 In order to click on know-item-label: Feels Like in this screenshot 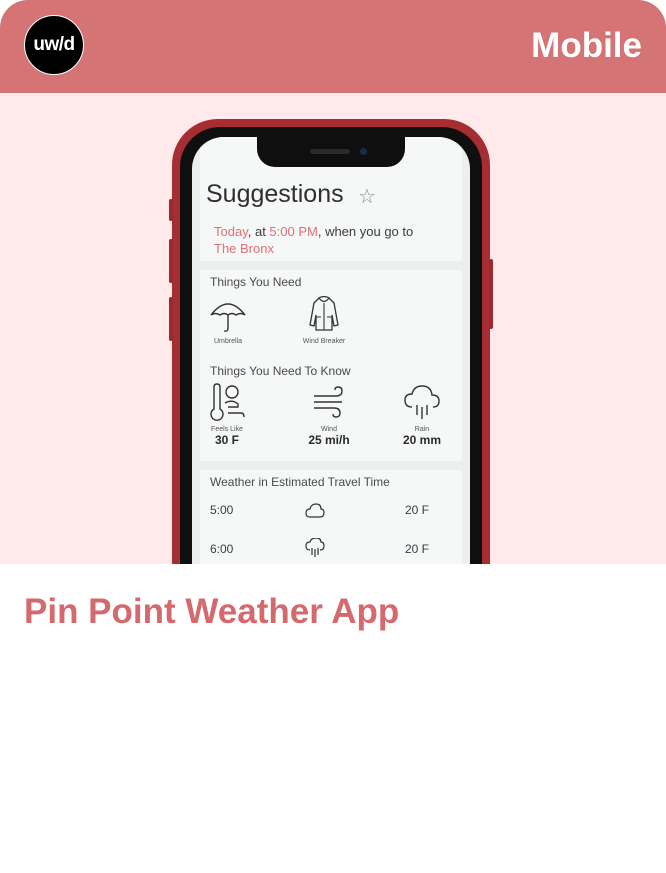, I will do `click(227, 429)`.